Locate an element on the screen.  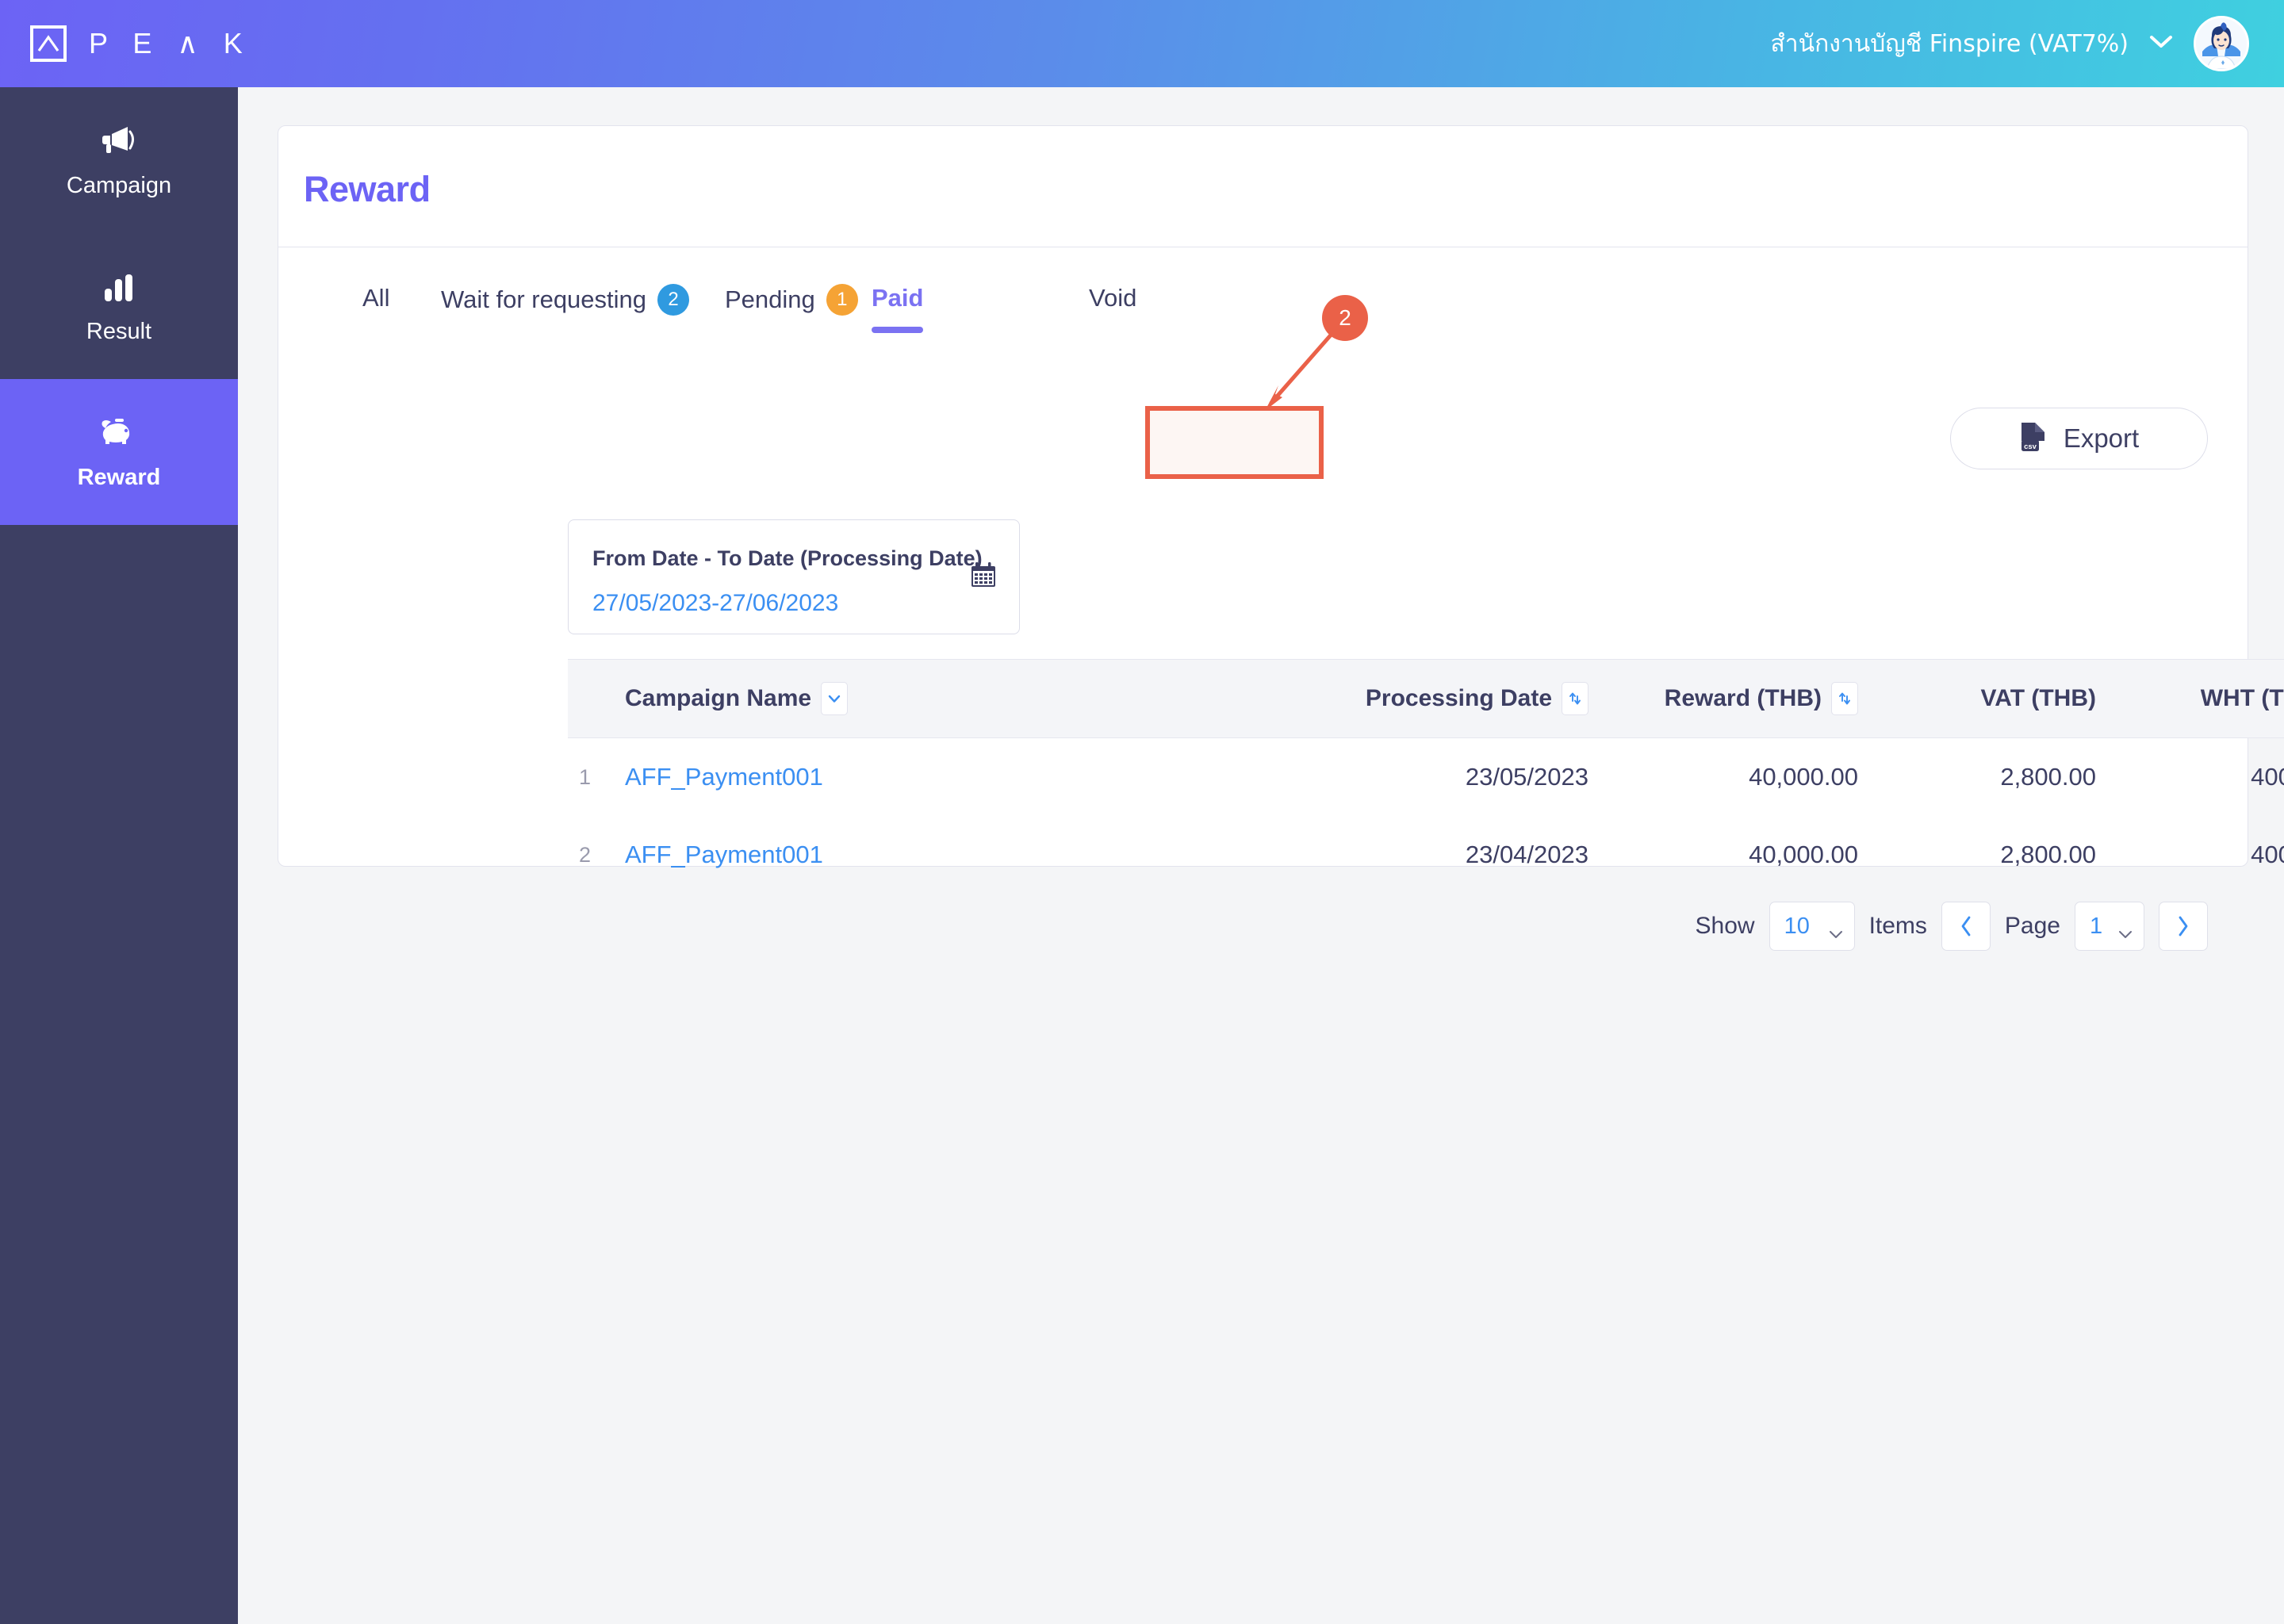
prev-page-button is located at coordinates (1966, 927).